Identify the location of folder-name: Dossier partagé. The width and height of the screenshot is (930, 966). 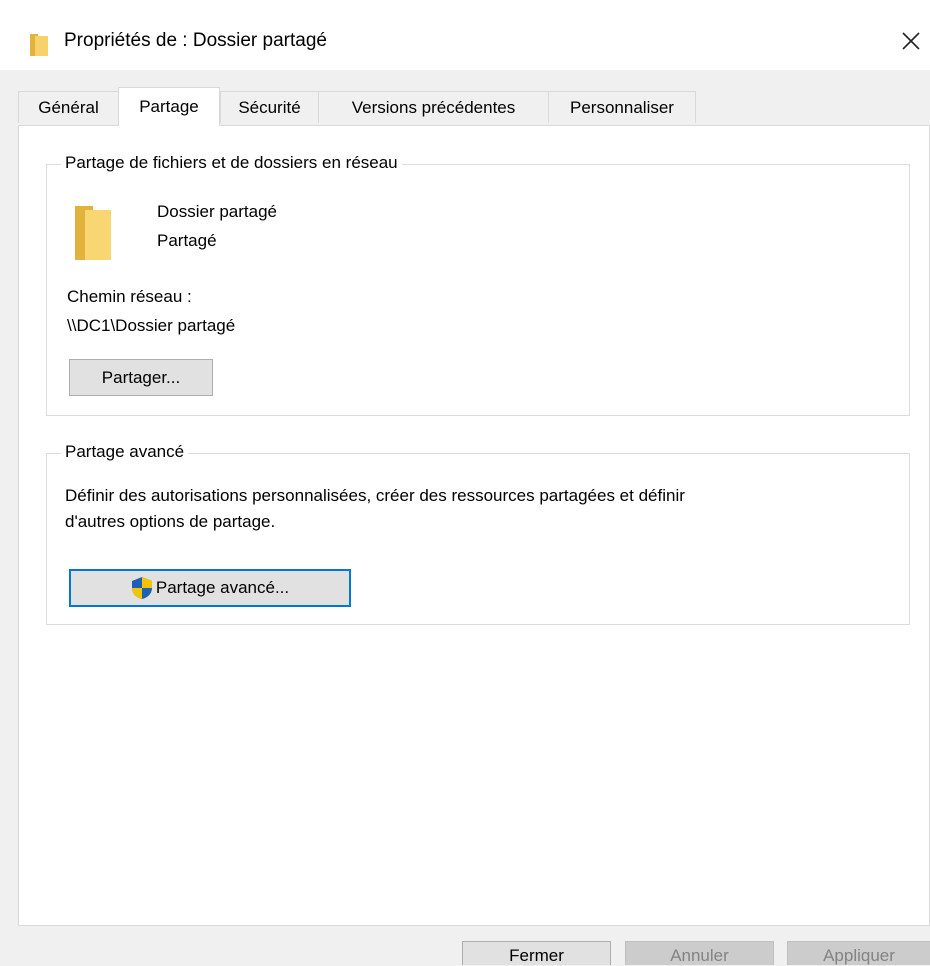
(217, 211).